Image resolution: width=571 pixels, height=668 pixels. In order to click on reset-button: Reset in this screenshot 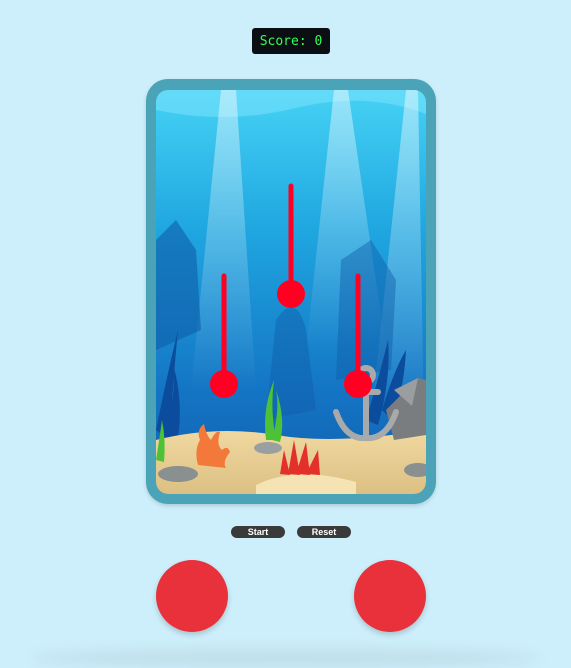, I will do `click(324, 532)`.